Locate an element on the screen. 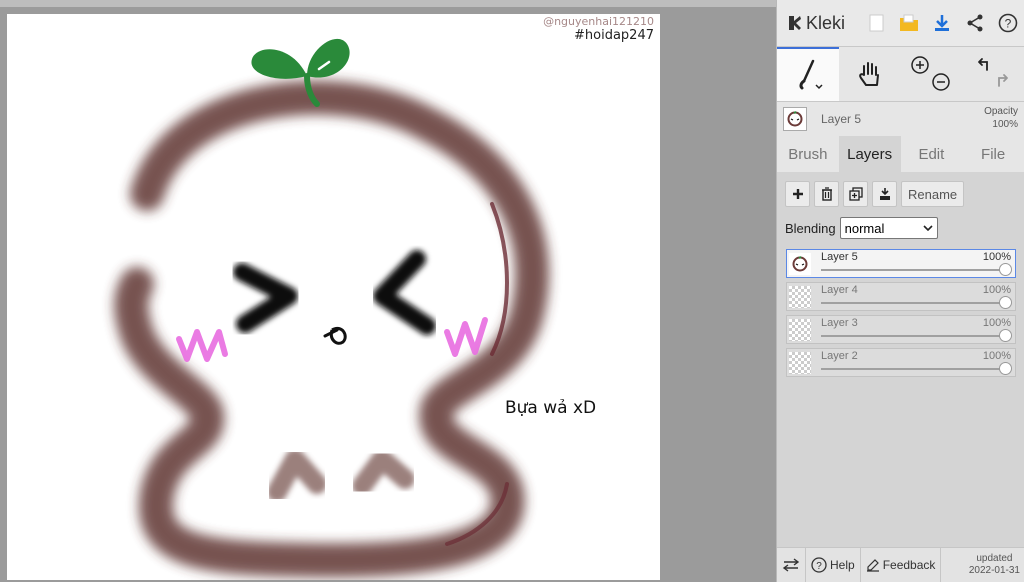  layer-item: Layer 4 100% is located at coordinates (901, 296).